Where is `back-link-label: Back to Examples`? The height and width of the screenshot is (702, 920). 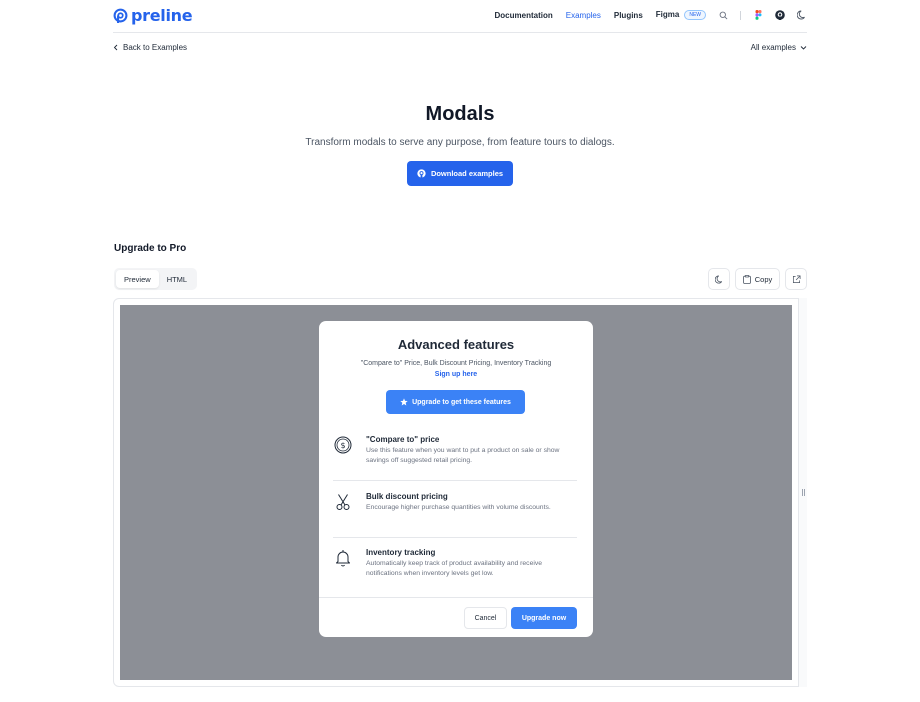
back-link-label: Back to Examples is located at coordinates (155, 47).